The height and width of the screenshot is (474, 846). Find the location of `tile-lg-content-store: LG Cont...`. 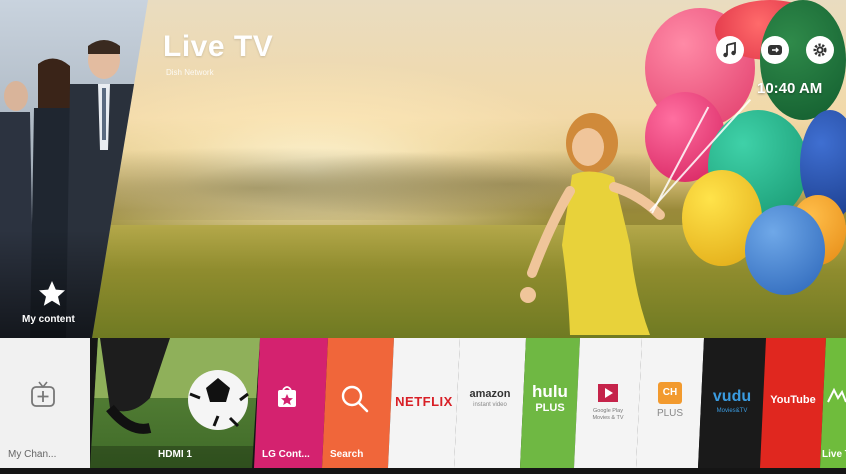

tile-lg-content-store: LG Cont... is located at coordinates (291, 403).